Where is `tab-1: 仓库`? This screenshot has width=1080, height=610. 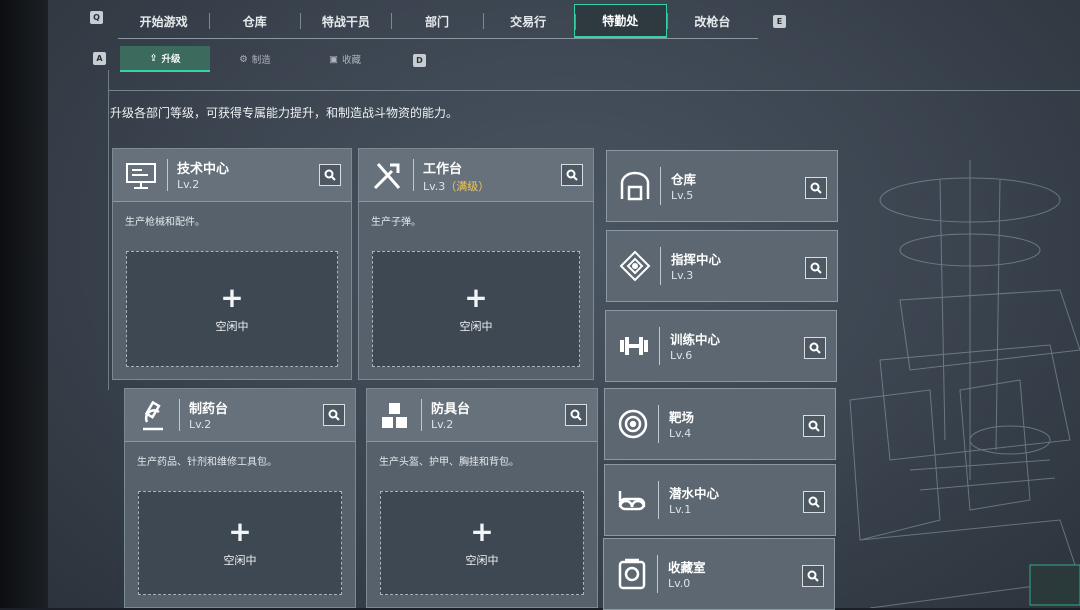
tab-1: 仓库 is located at coordinates (254, 21).